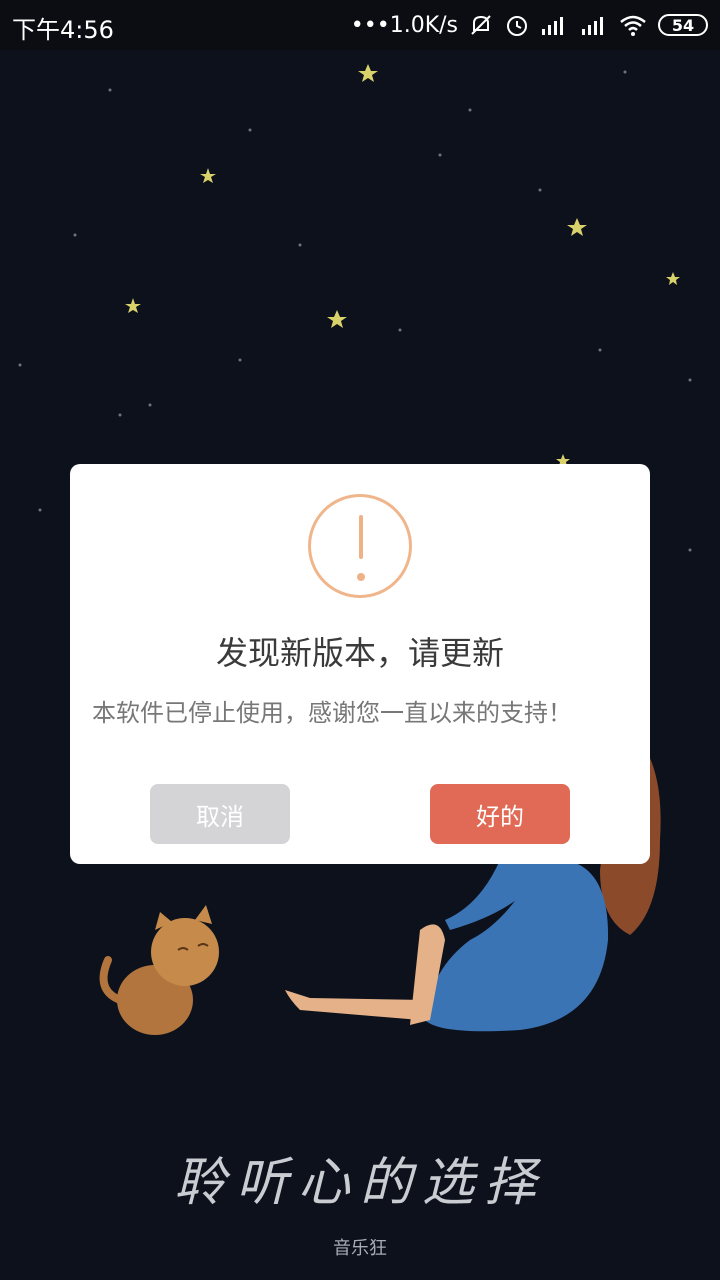  What do you see at coordinates (500, 814) in the screenshot?
I see `ok-button: 好的` at bounding box center [500, 814].